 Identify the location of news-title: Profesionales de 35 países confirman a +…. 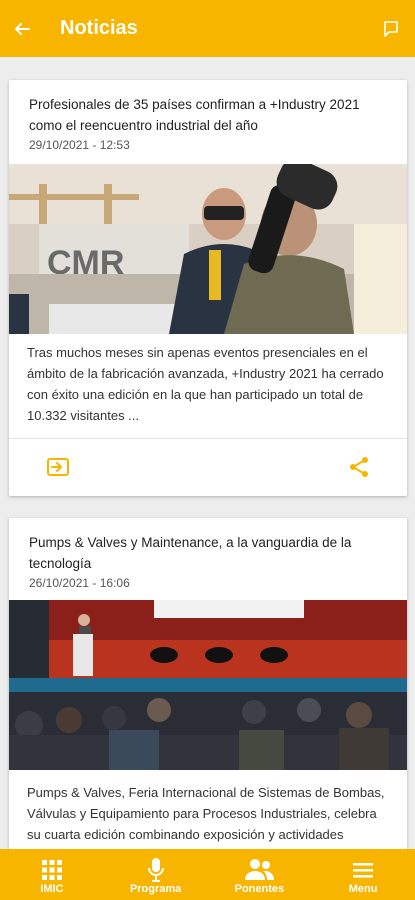
(194, 115).